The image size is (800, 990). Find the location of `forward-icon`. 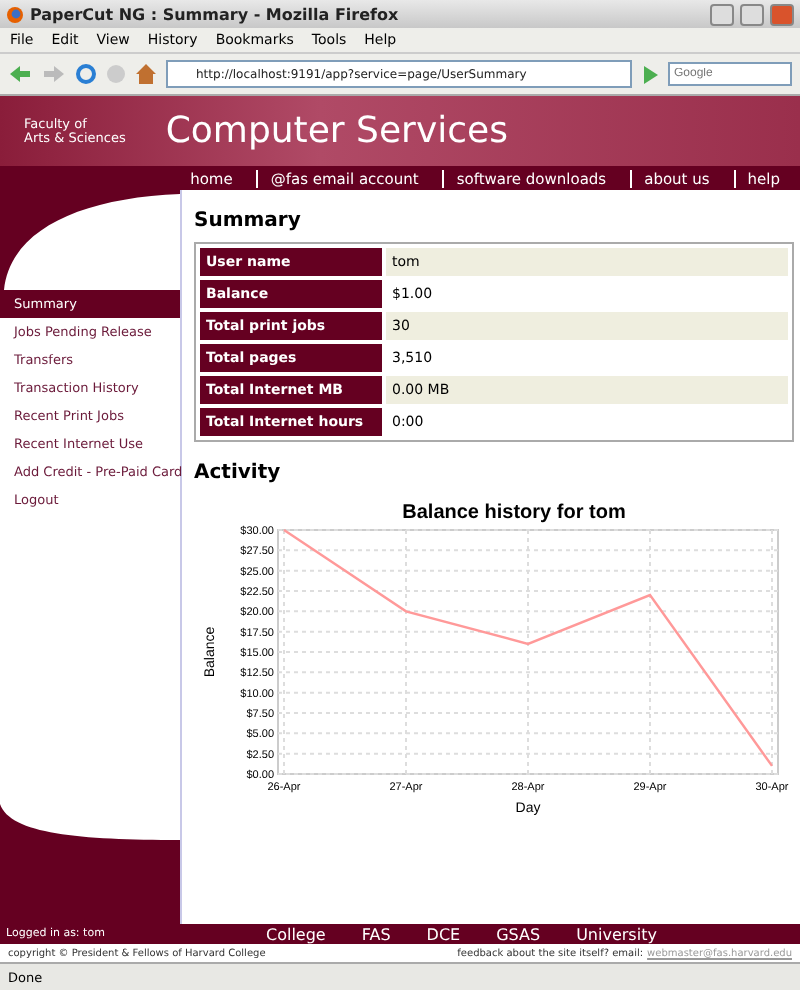

forward-icon is located at coordinates (54, 74).